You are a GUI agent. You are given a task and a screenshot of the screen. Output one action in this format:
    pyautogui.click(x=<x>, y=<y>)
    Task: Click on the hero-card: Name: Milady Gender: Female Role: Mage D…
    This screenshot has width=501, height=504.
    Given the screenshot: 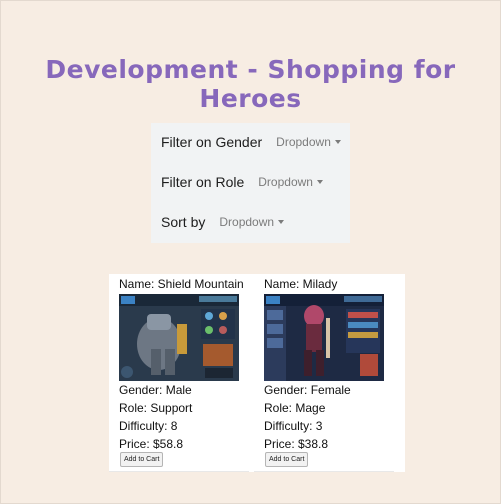 What is the action you would take?
    pyautogui.click(x=324, y=373)
    